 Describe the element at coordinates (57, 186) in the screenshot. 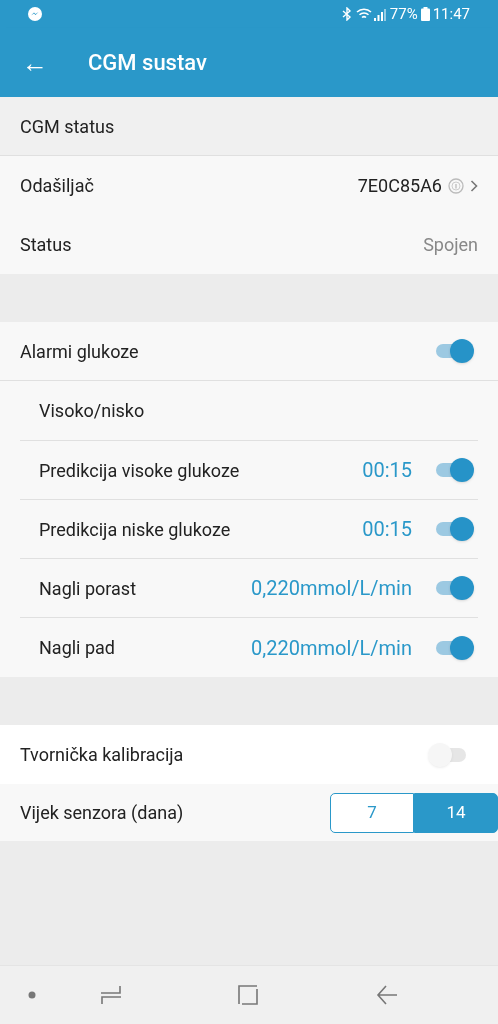

I see `row-label: Odašiljač` at that location.